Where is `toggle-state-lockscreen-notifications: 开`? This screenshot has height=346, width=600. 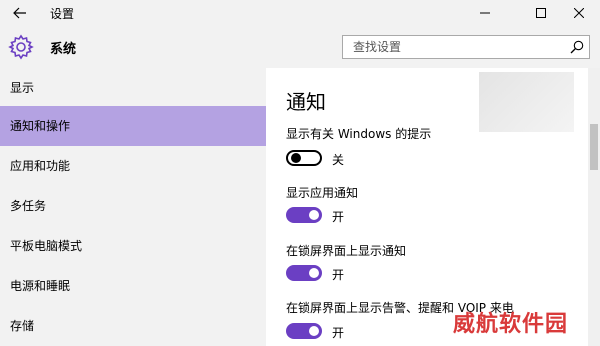 toggle-state-lockscreen-notifications: 开 is located at coordinates (338, 275).